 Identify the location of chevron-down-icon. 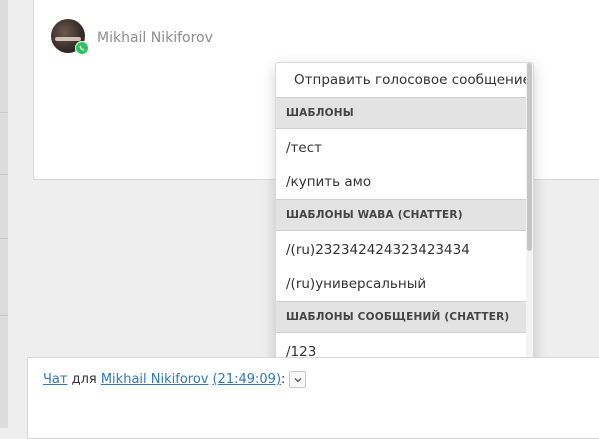
(298, 379).